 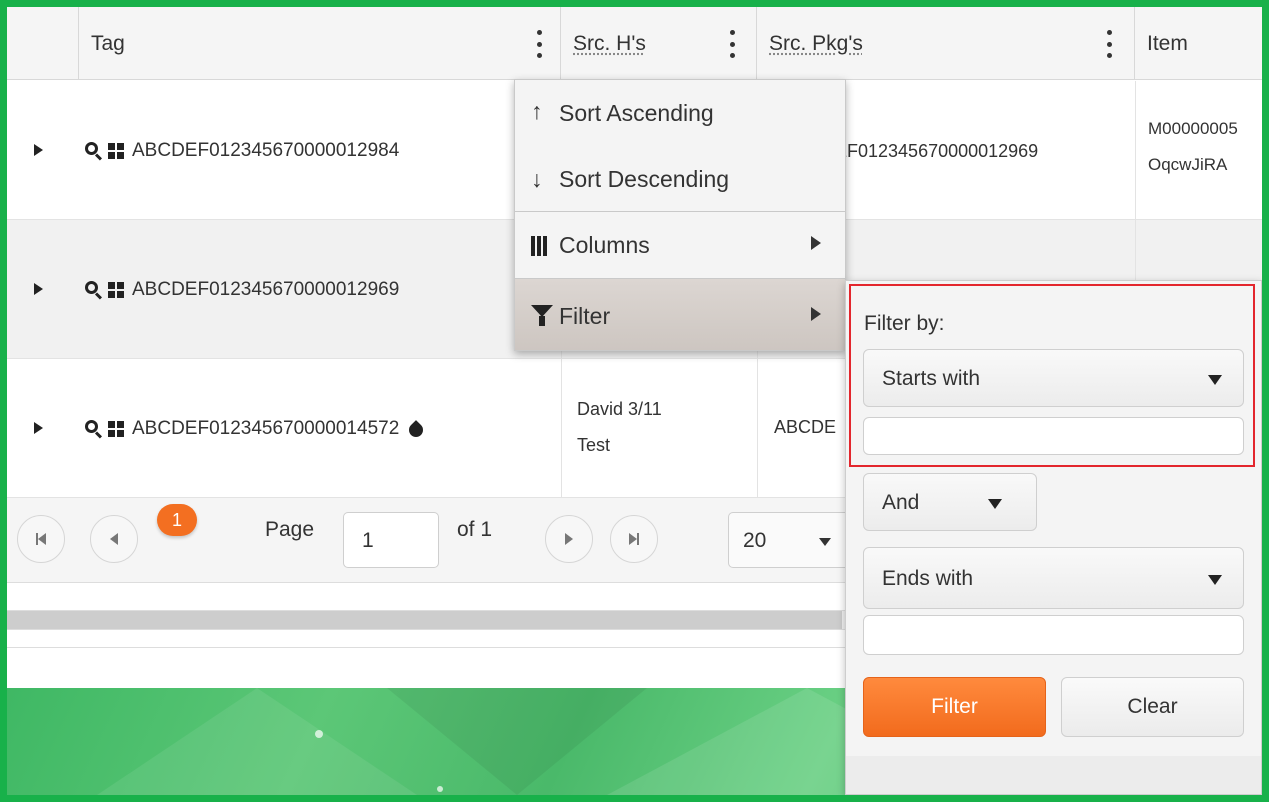 I want to click on tag-cell: ABCDEF012345670000012984, so click(x=242, y=150).